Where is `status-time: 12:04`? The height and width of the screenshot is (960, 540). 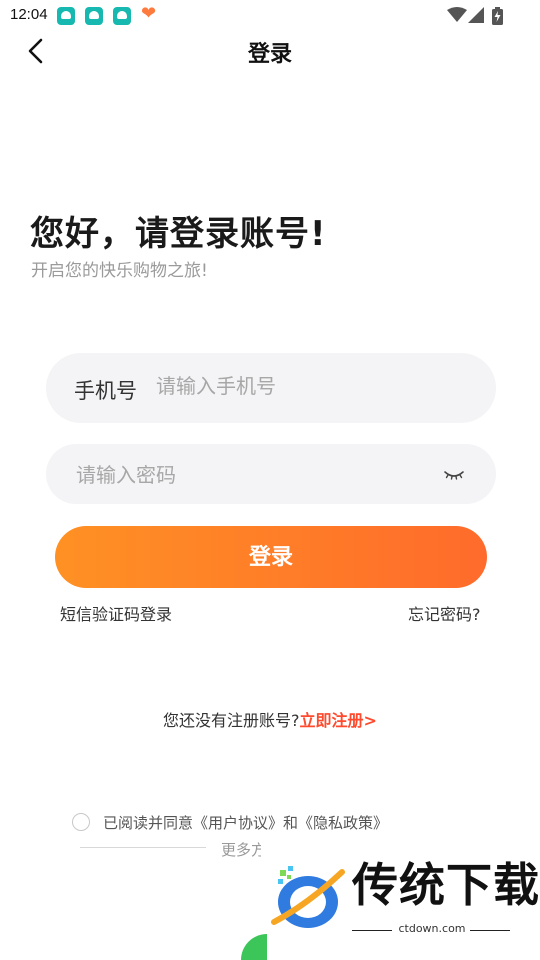
status-time: 12:04 is located at coordinates (29, 14).